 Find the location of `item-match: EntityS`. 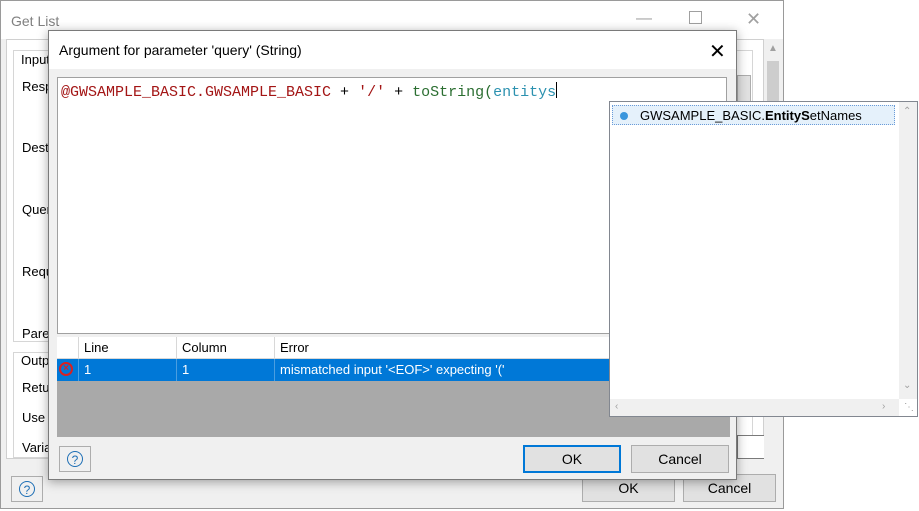

item-match: EntityS is located at coordinates (787, 115).